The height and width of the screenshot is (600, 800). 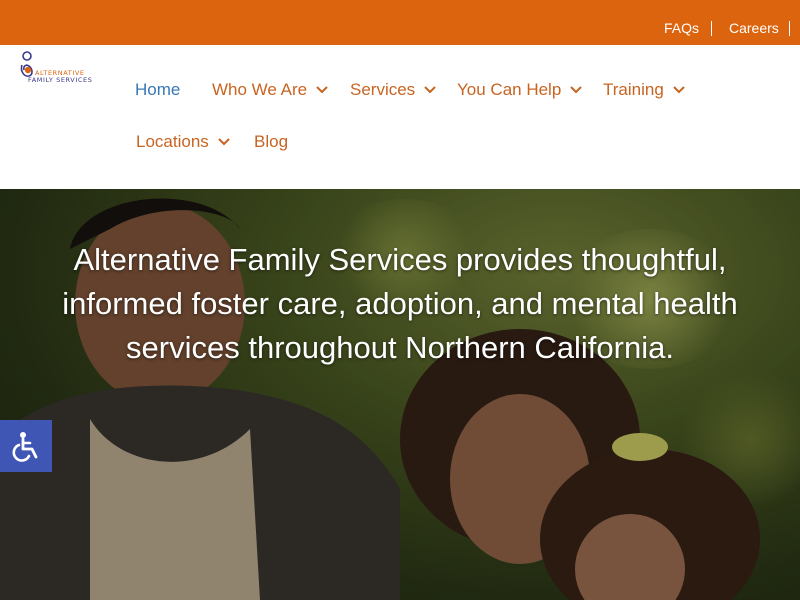 I want to click on logo-wordmark: ALTERNATIVE FAMILY SERVICES, so click(x=62, y=77).